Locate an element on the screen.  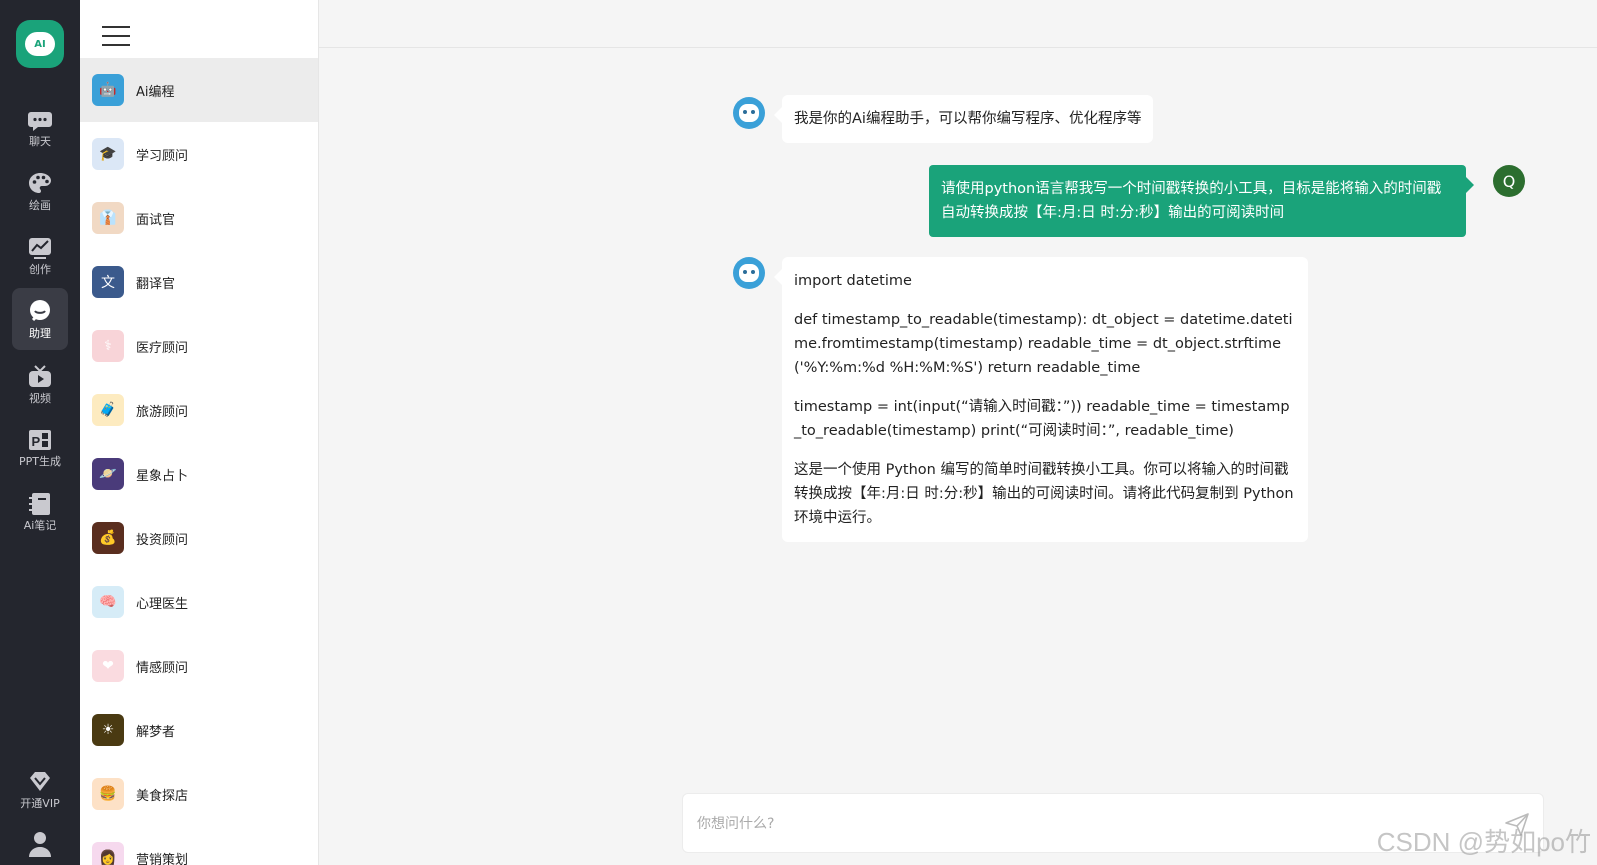
reply-line: import datetime is located at coordinates (853, 281).